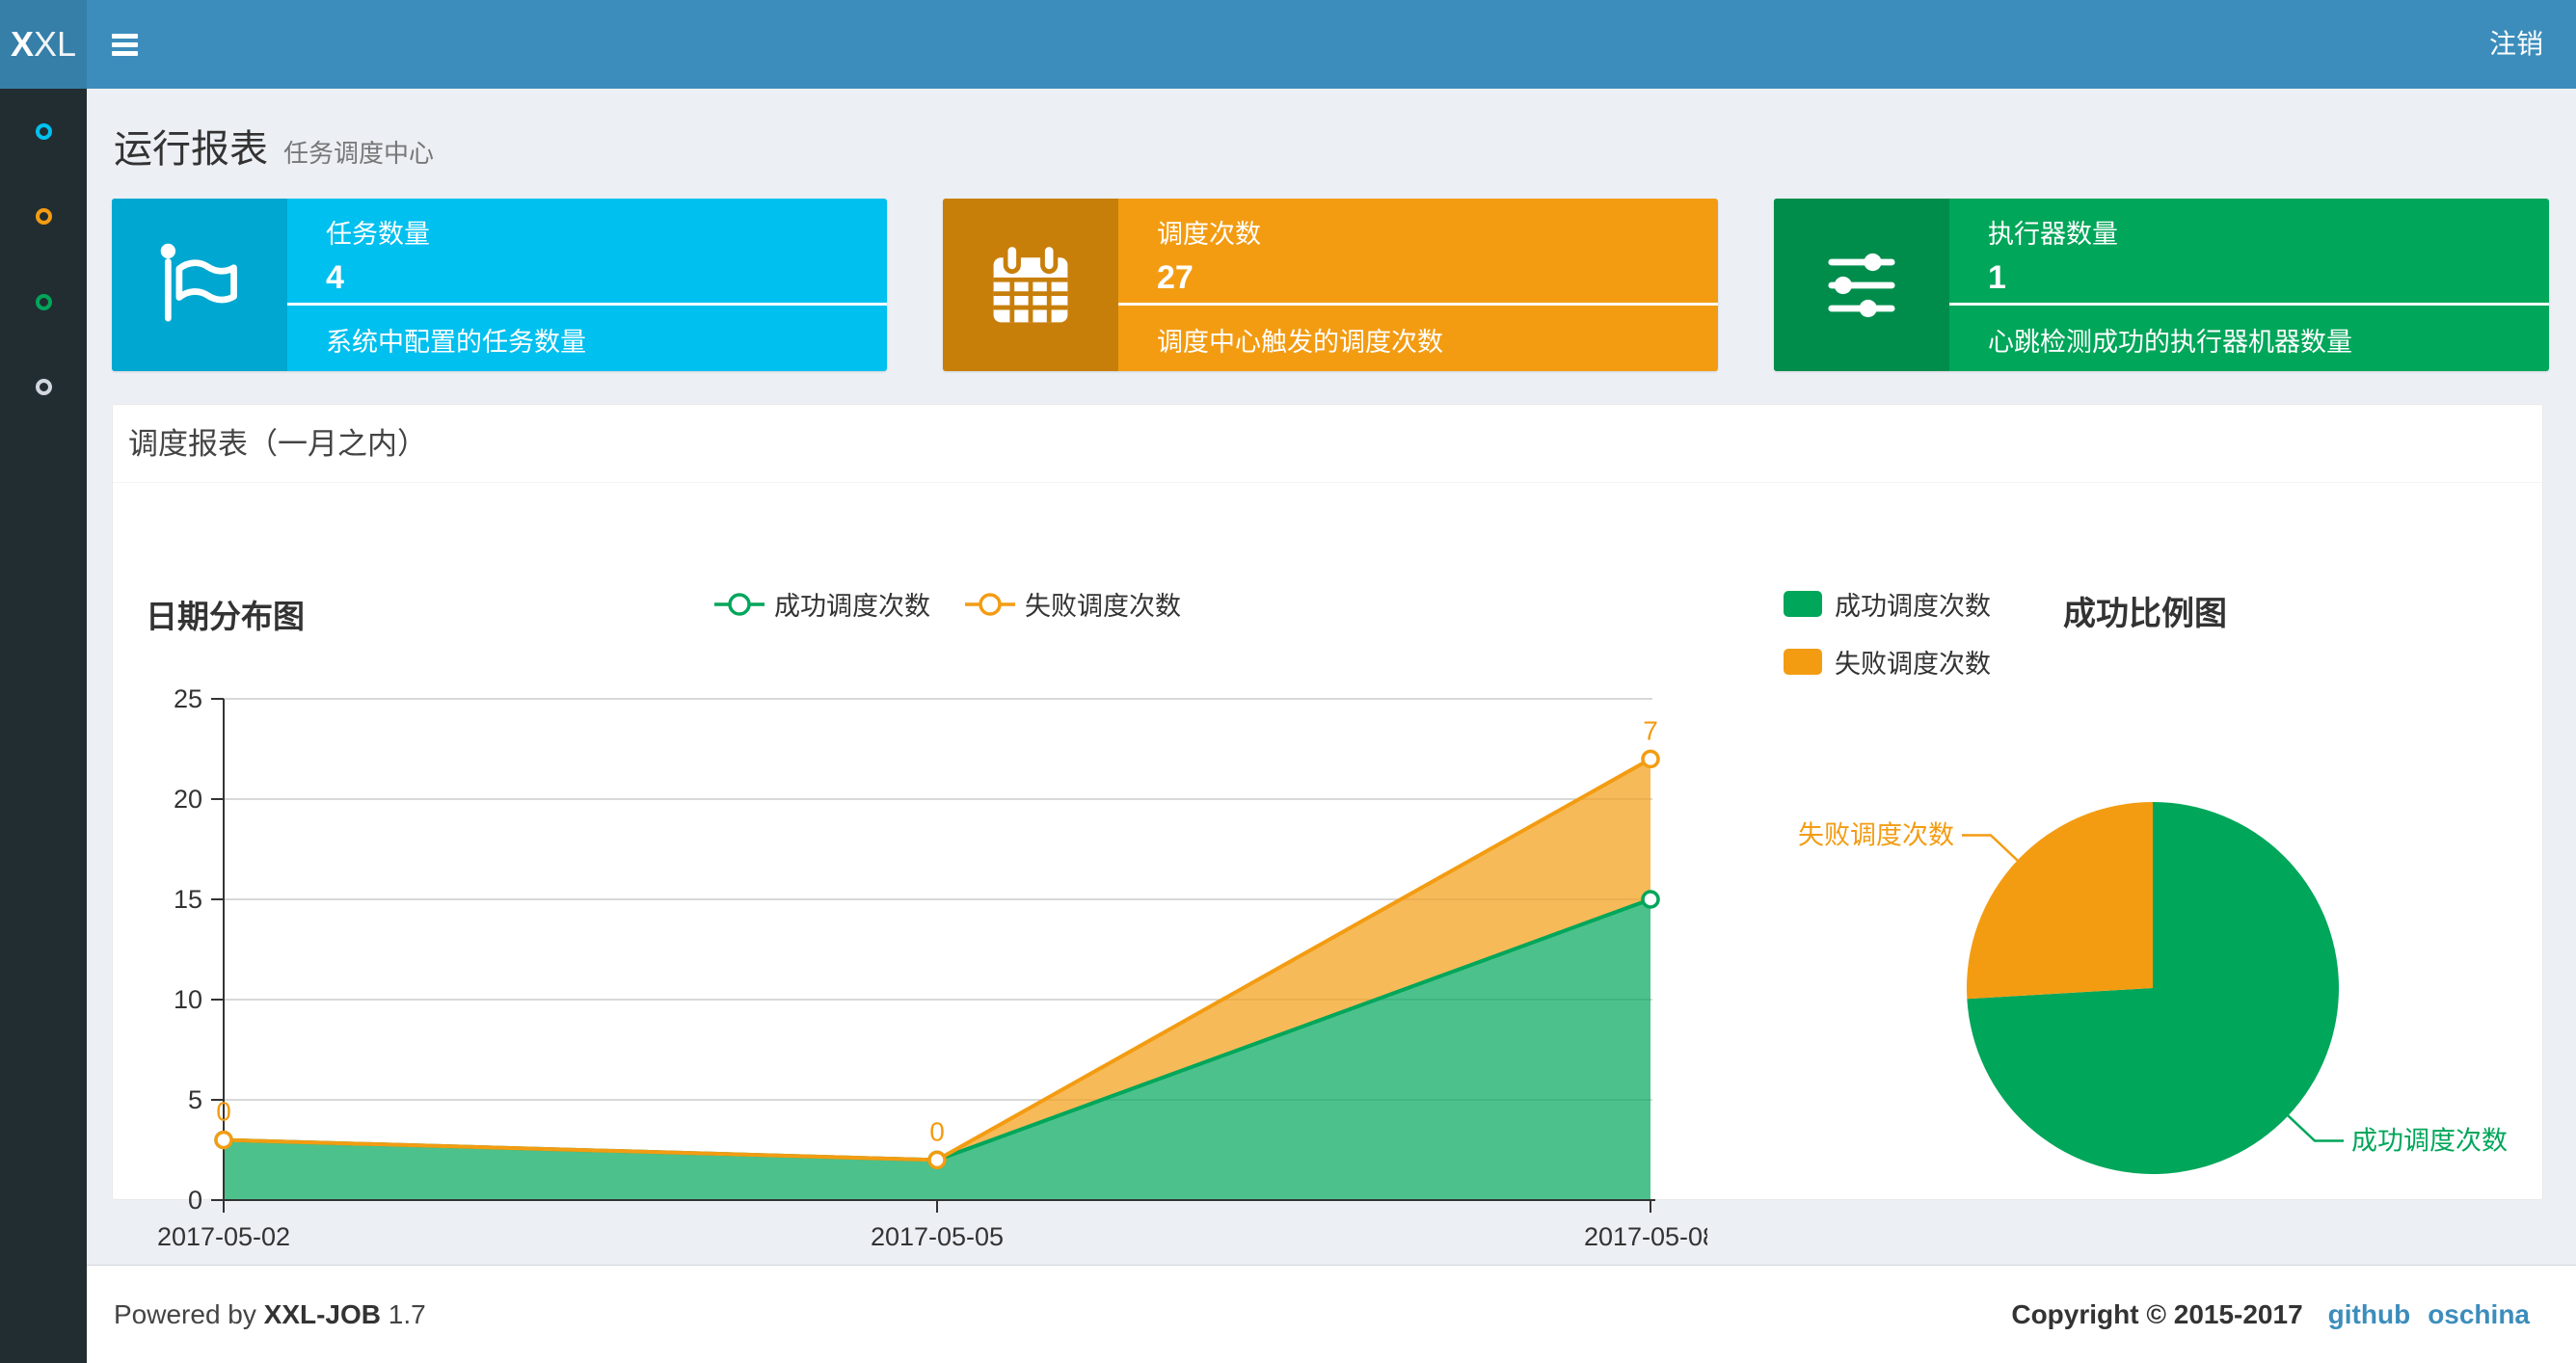 Image resolution: width=2576 pixels, height=1363 pixels. Describe the element at coordinates (1328, 444) in the screenshot. I see `panel-title: 调度报表（一月之内）` at that location.